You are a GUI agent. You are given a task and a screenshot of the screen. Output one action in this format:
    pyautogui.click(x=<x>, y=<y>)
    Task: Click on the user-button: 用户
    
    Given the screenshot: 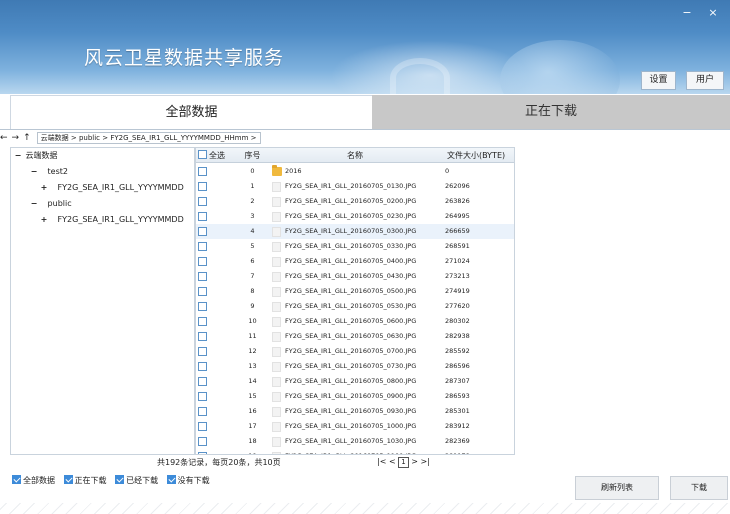 What is the action you would take?
    pyautogui.click(x=705, y=80)
    